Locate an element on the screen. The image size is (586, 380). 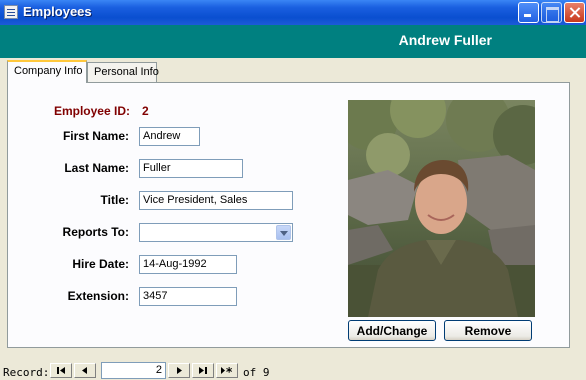
record-count: of 9 is located at coordinates (256, 372).